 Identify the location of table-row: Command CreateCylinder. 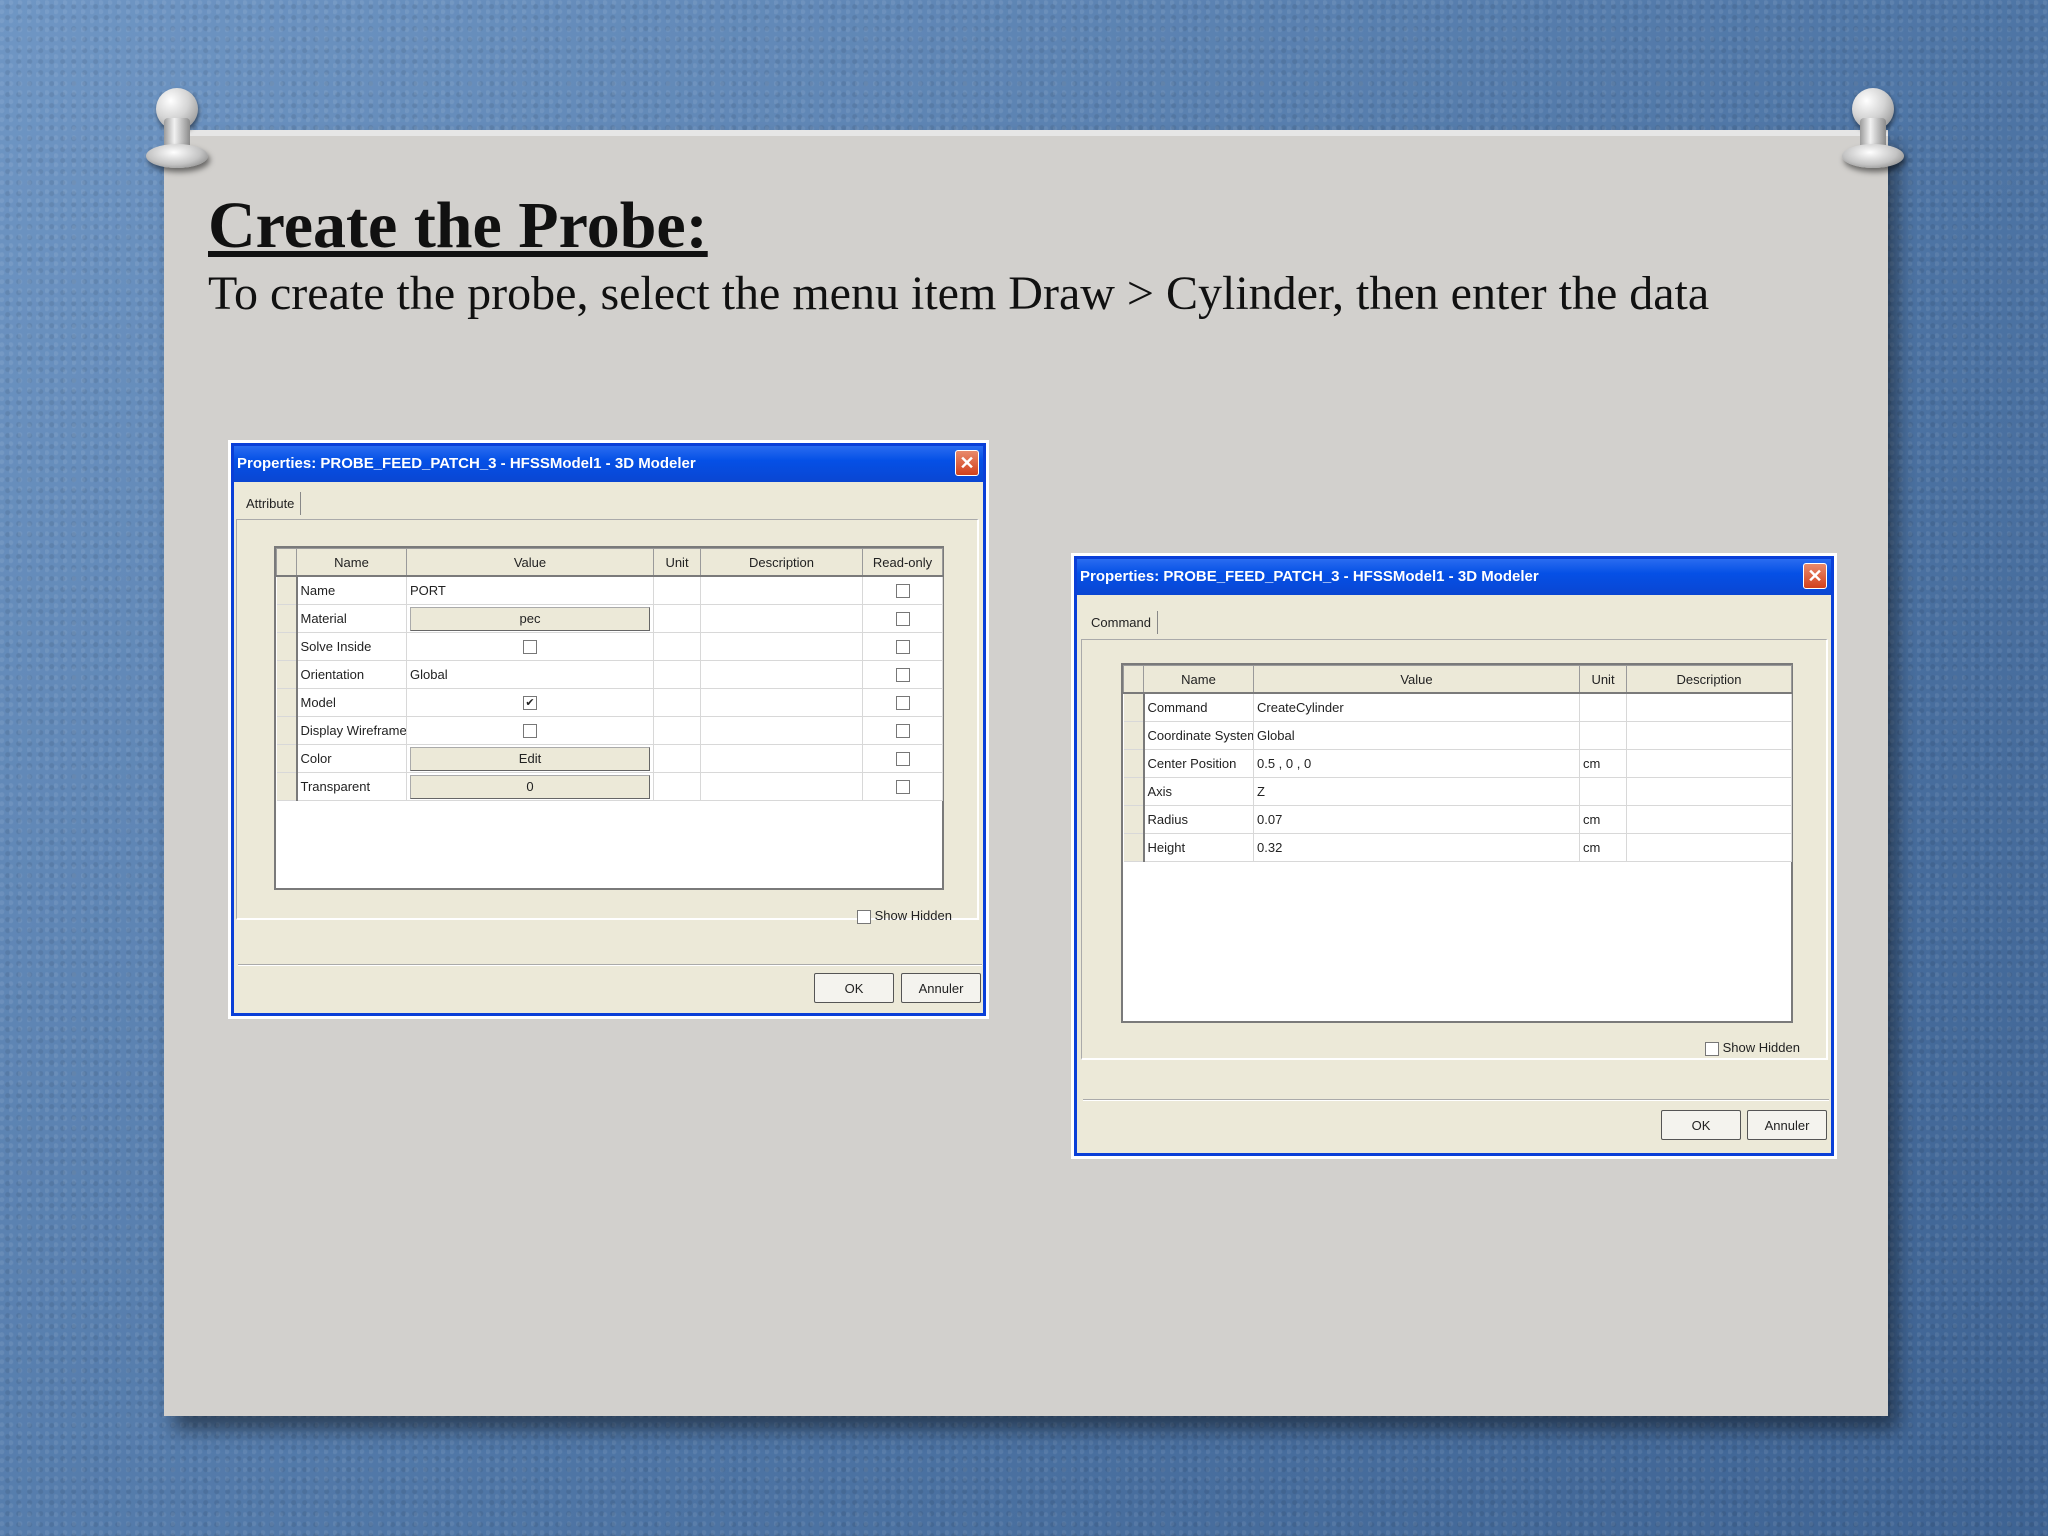
(1457, 707).